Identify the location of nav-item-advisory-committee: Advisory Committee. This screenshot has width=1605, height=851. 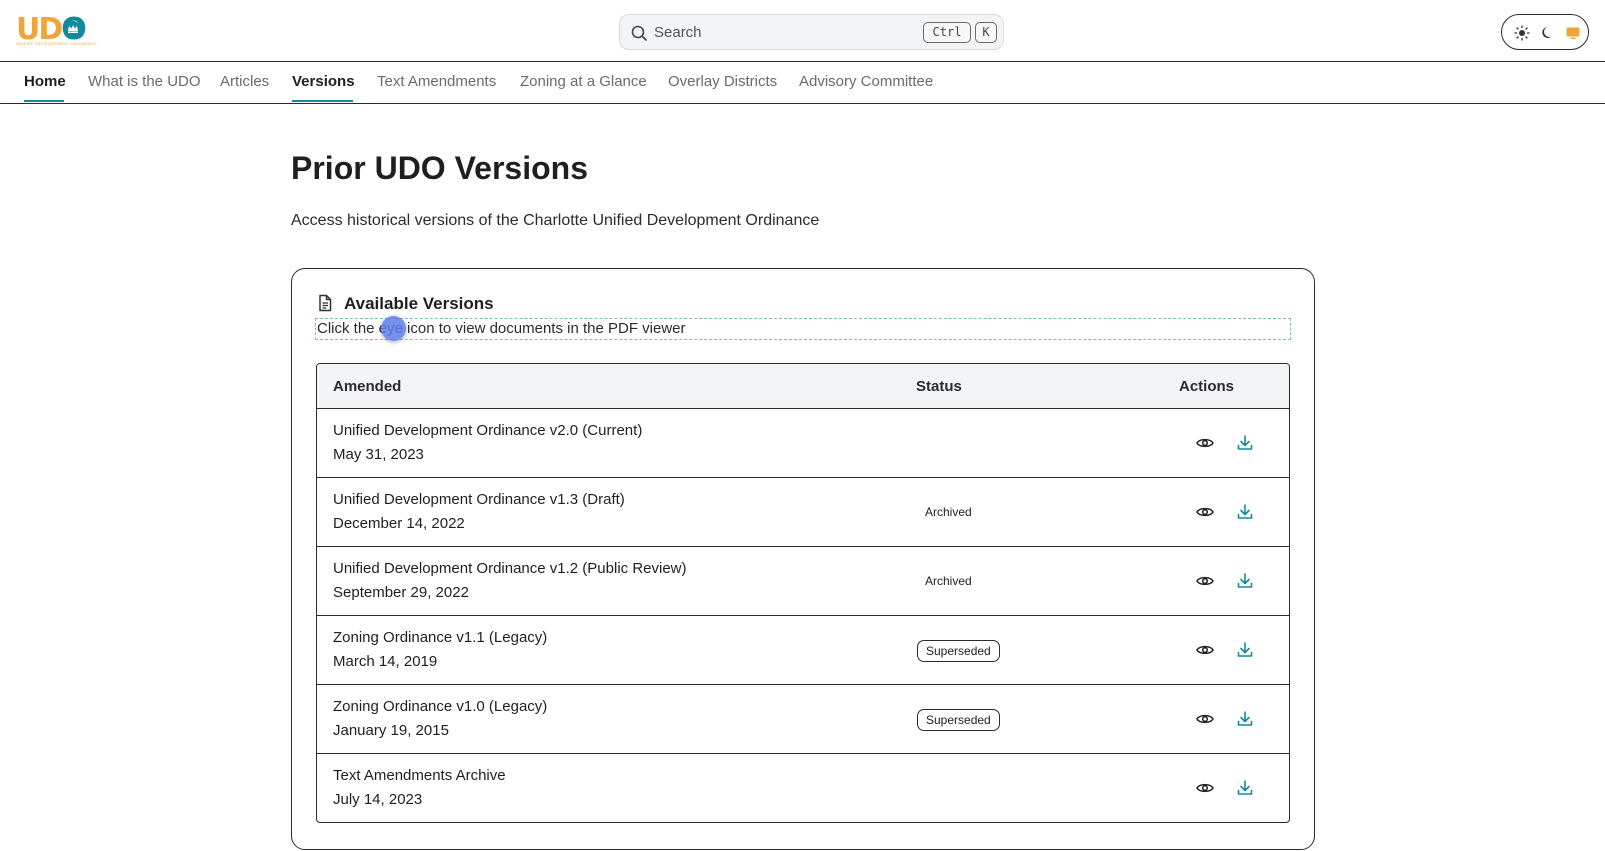
(866, 81).